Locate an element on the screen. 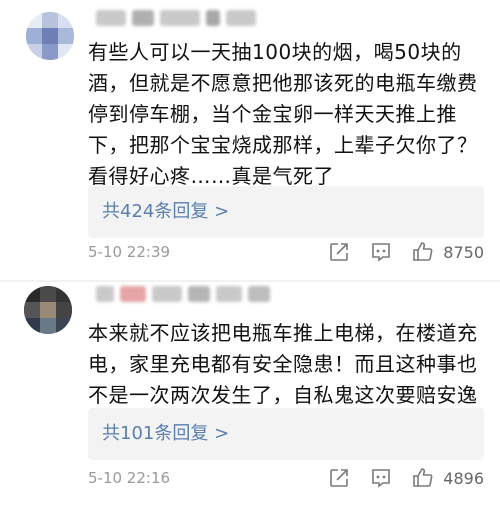  comment-time: 5-10 22:16 is located at coordinates (129, 478).